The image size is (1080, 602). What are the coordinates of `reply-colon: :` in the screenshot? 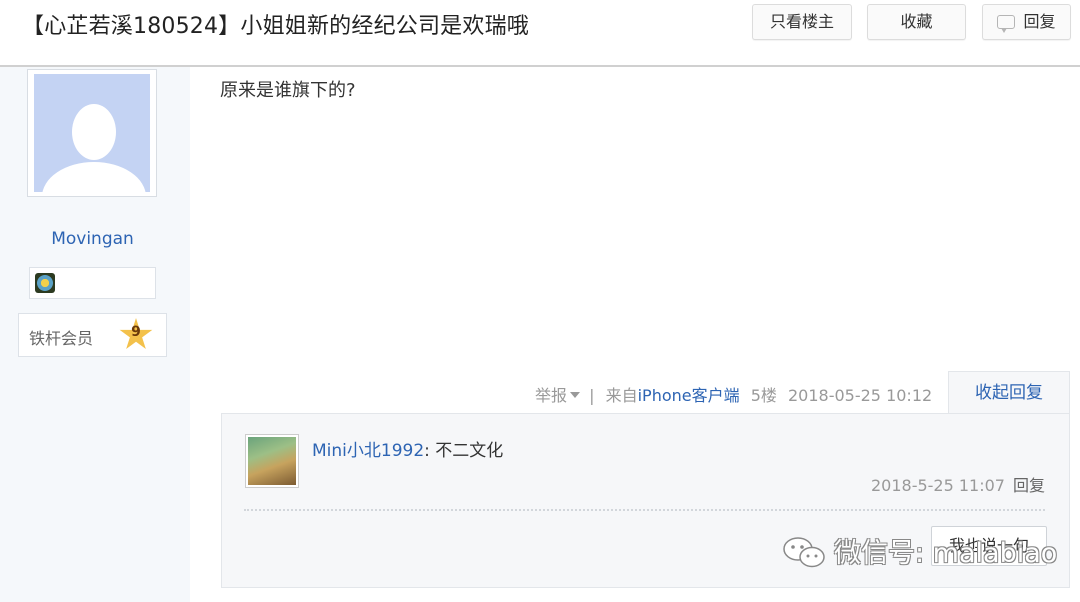 It's located at (427, 451).